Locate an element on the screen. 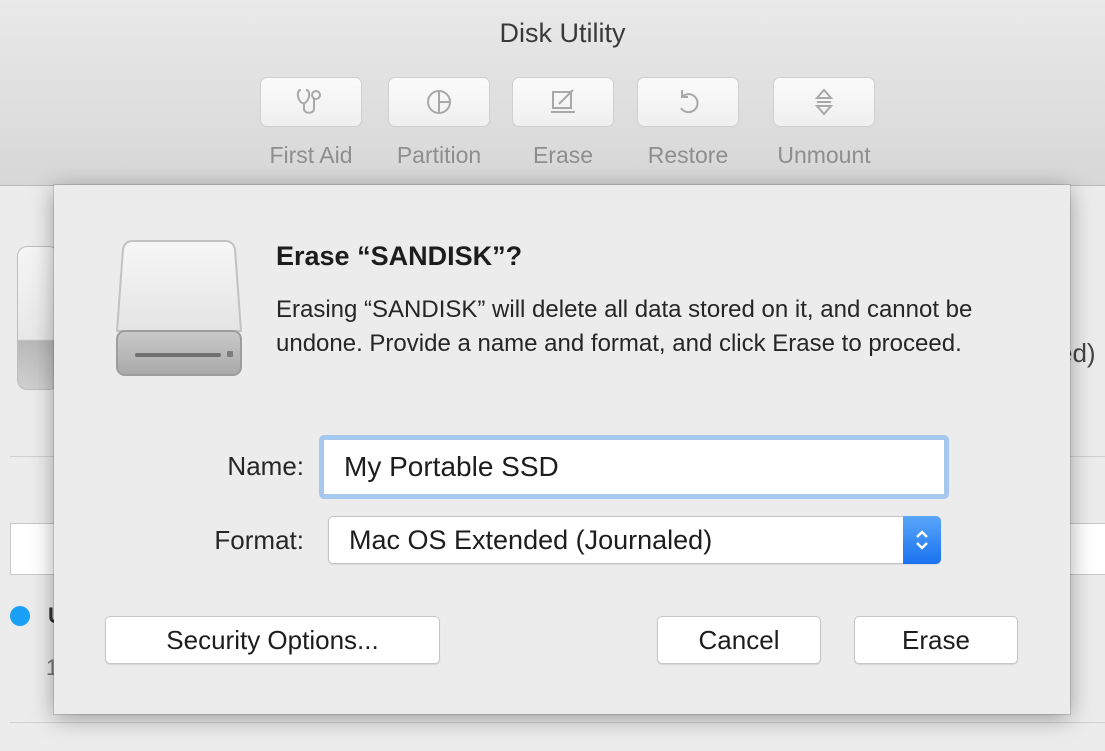 The height and width of the screenshot is (751, 1105). updown-chevron-icon is located at coordinates (922, 540).